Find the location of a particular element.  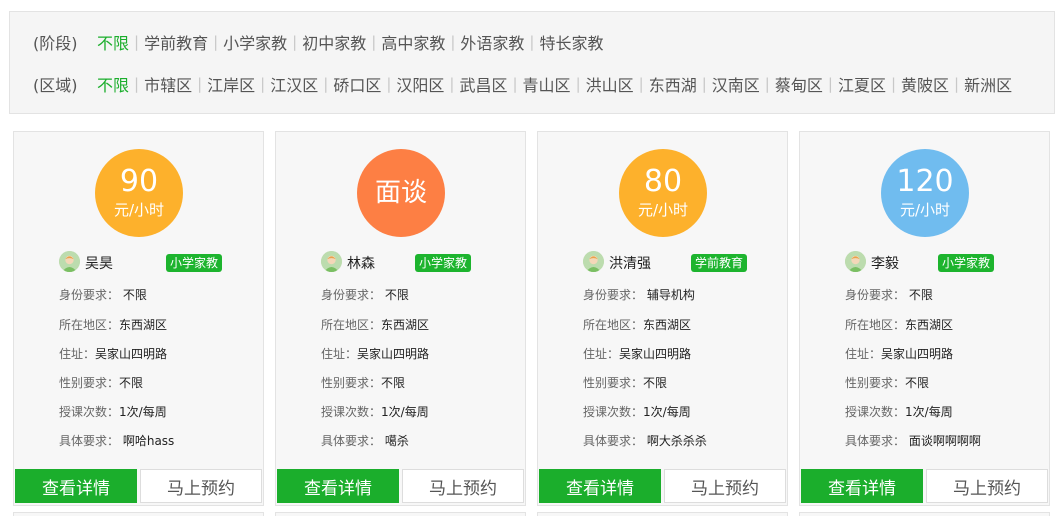

gender-value: 不限 is located at coordinates (131, 383).